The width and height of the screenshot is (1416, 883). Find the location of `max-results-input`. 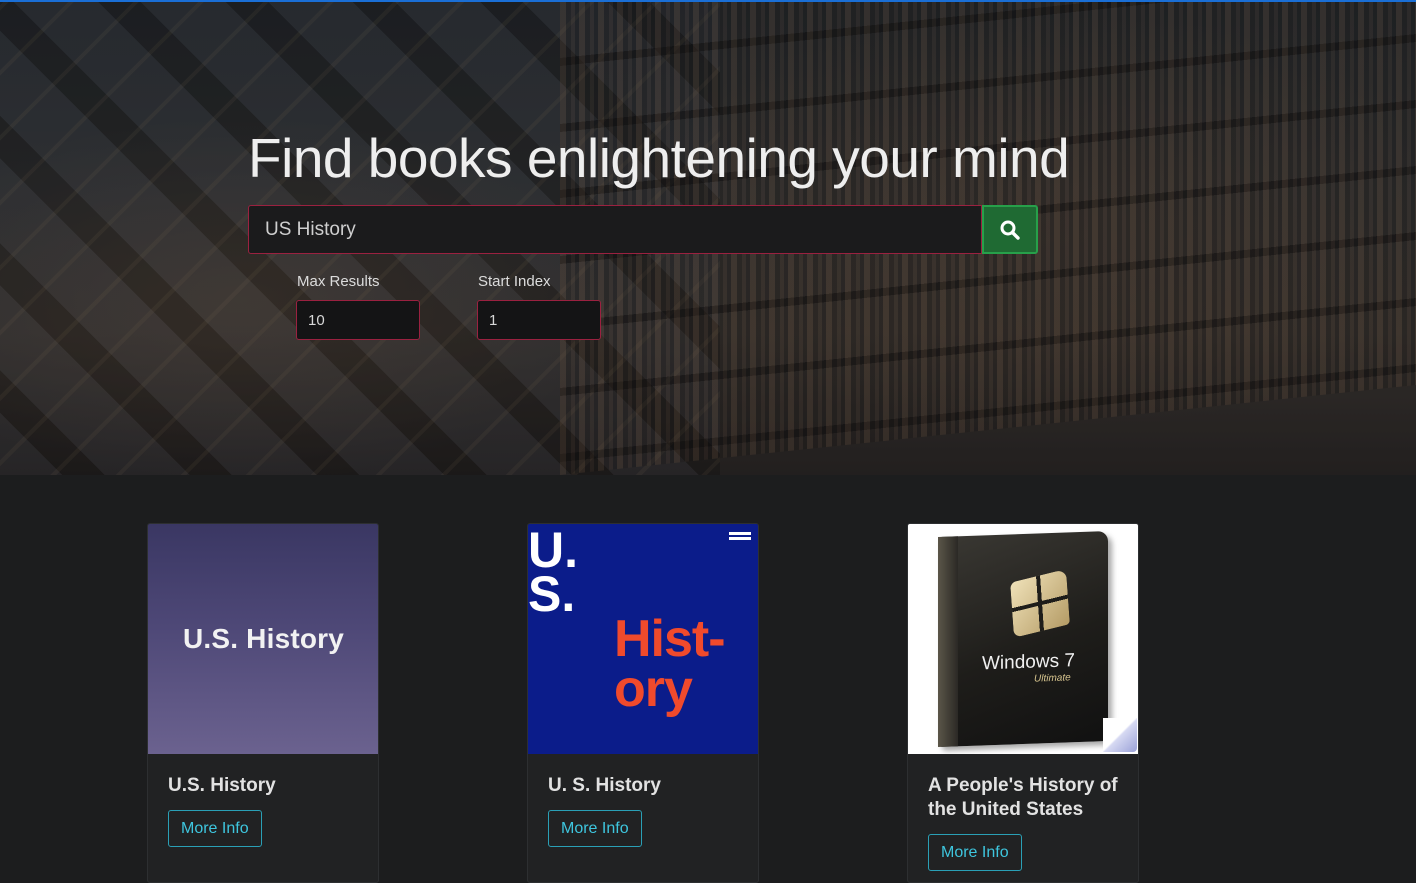

max-results-input is located at coordinates (358, 320).